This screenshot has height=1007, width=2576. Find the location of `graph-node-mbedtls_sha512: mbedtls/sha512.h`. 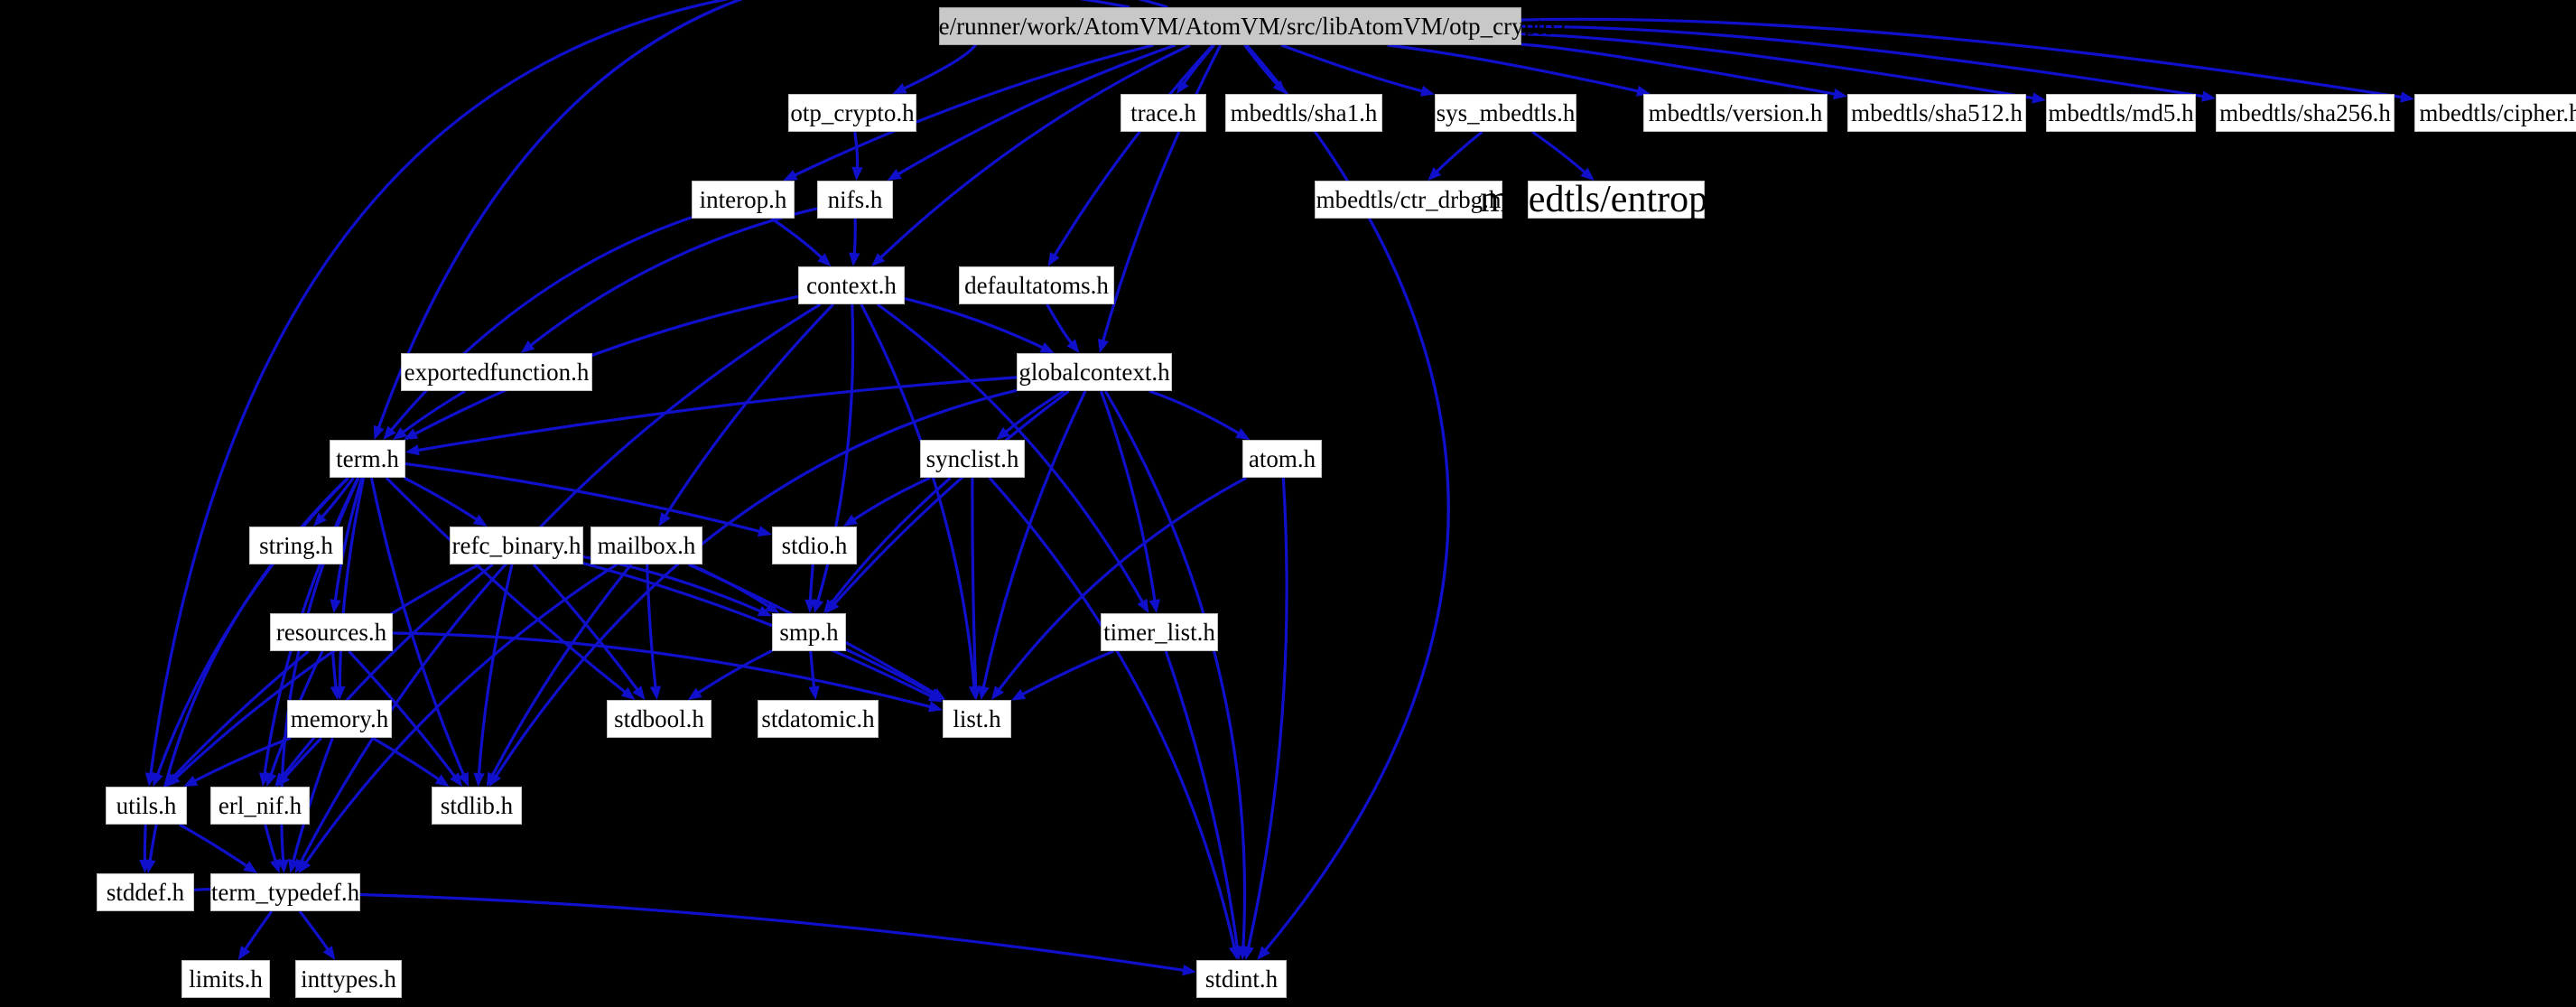

graph-node-mbedtls_sha512: mbedtls/sha512.h is located at coordinates (1936, 113).